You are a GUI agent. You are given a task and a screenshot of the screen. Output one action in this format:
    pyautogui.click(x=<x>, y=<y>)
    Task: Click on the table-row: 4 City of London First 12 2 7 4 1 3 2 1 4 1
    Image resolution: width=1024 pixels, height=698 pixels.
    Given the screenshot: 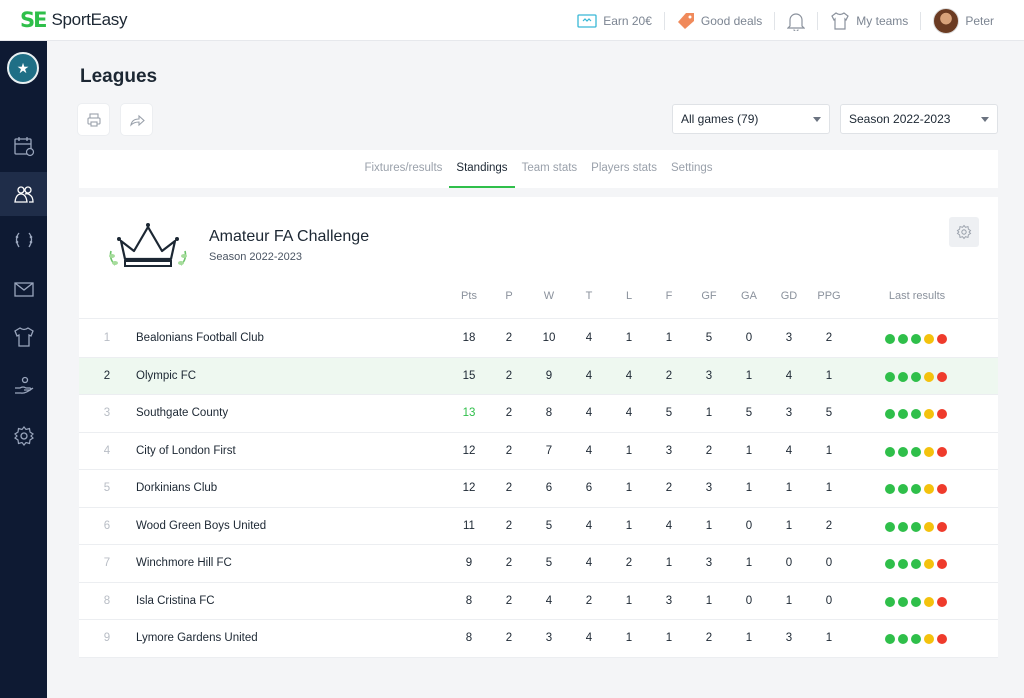 What is the action you would take?
    pyautogui.click(x=538, y=451)
    